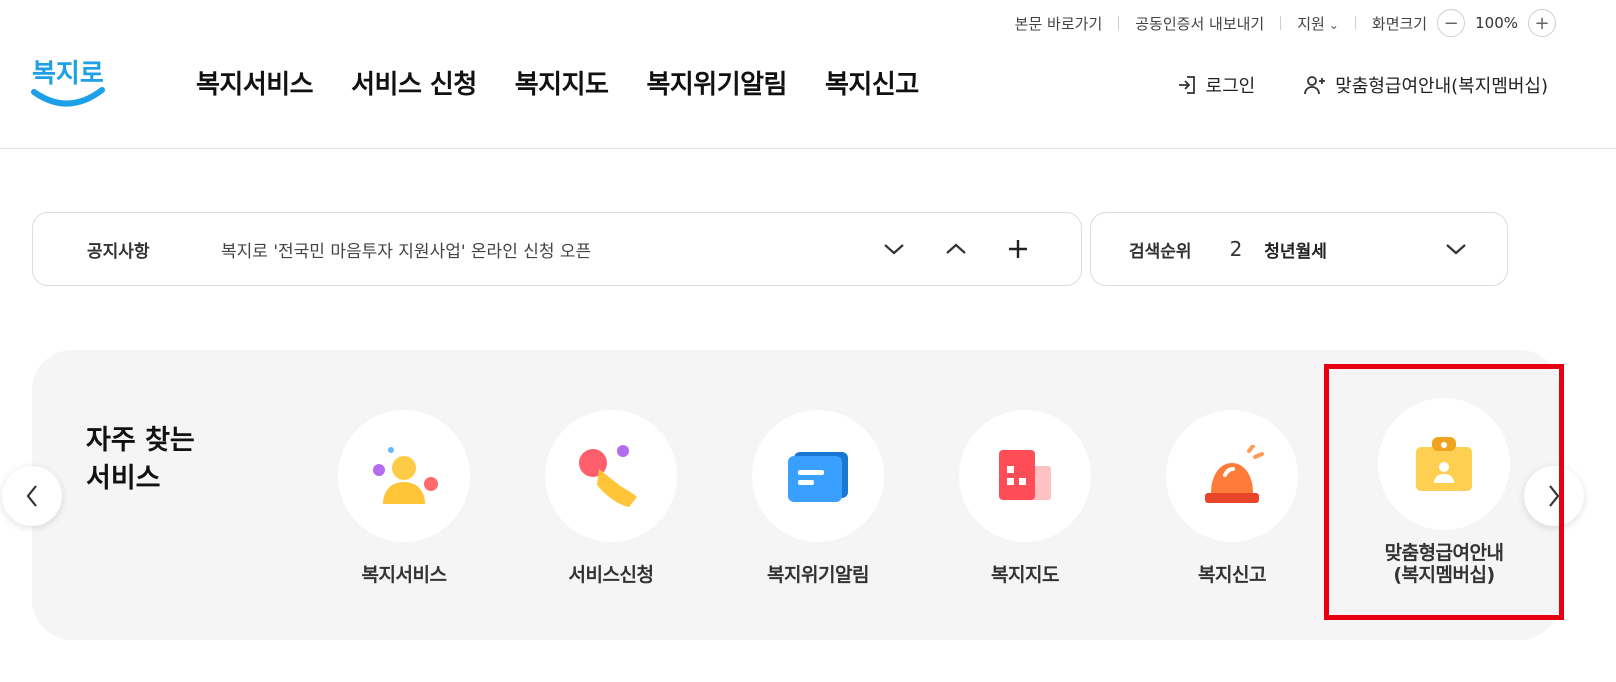 The width and height of the screenshot is (1616, 682). I want to click on bokjiro-logo-icon: 복지로, so click(68, 83).